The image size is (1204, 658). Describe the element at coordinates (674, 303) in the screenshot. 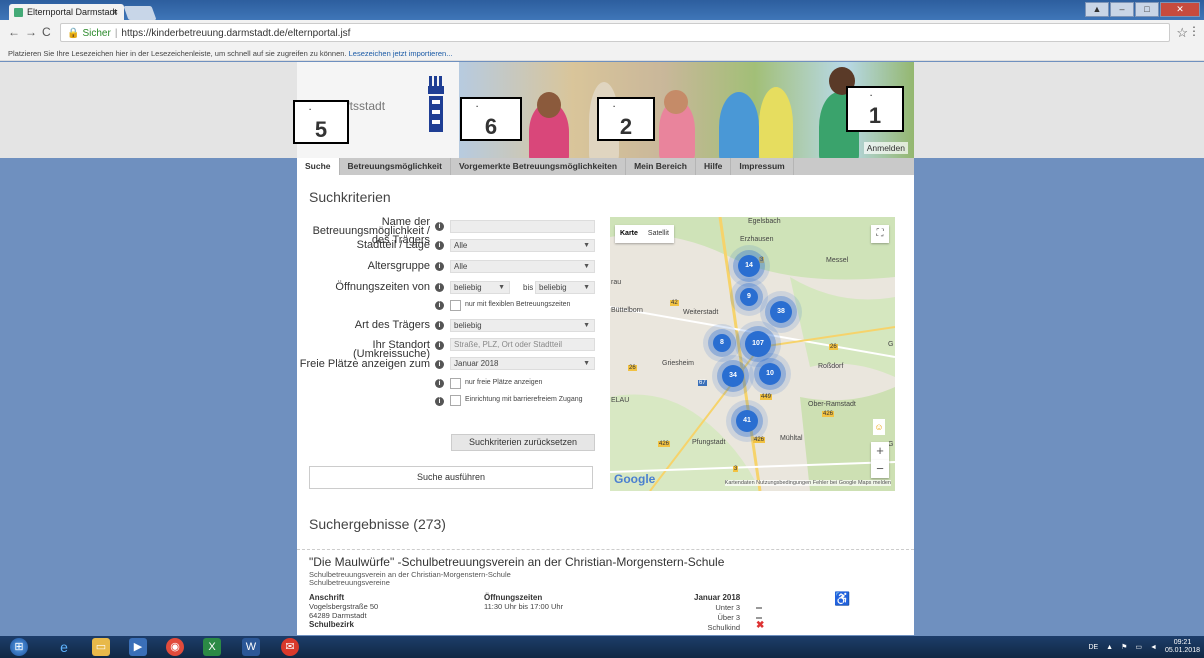

I see `road-sign: 42` at that location.